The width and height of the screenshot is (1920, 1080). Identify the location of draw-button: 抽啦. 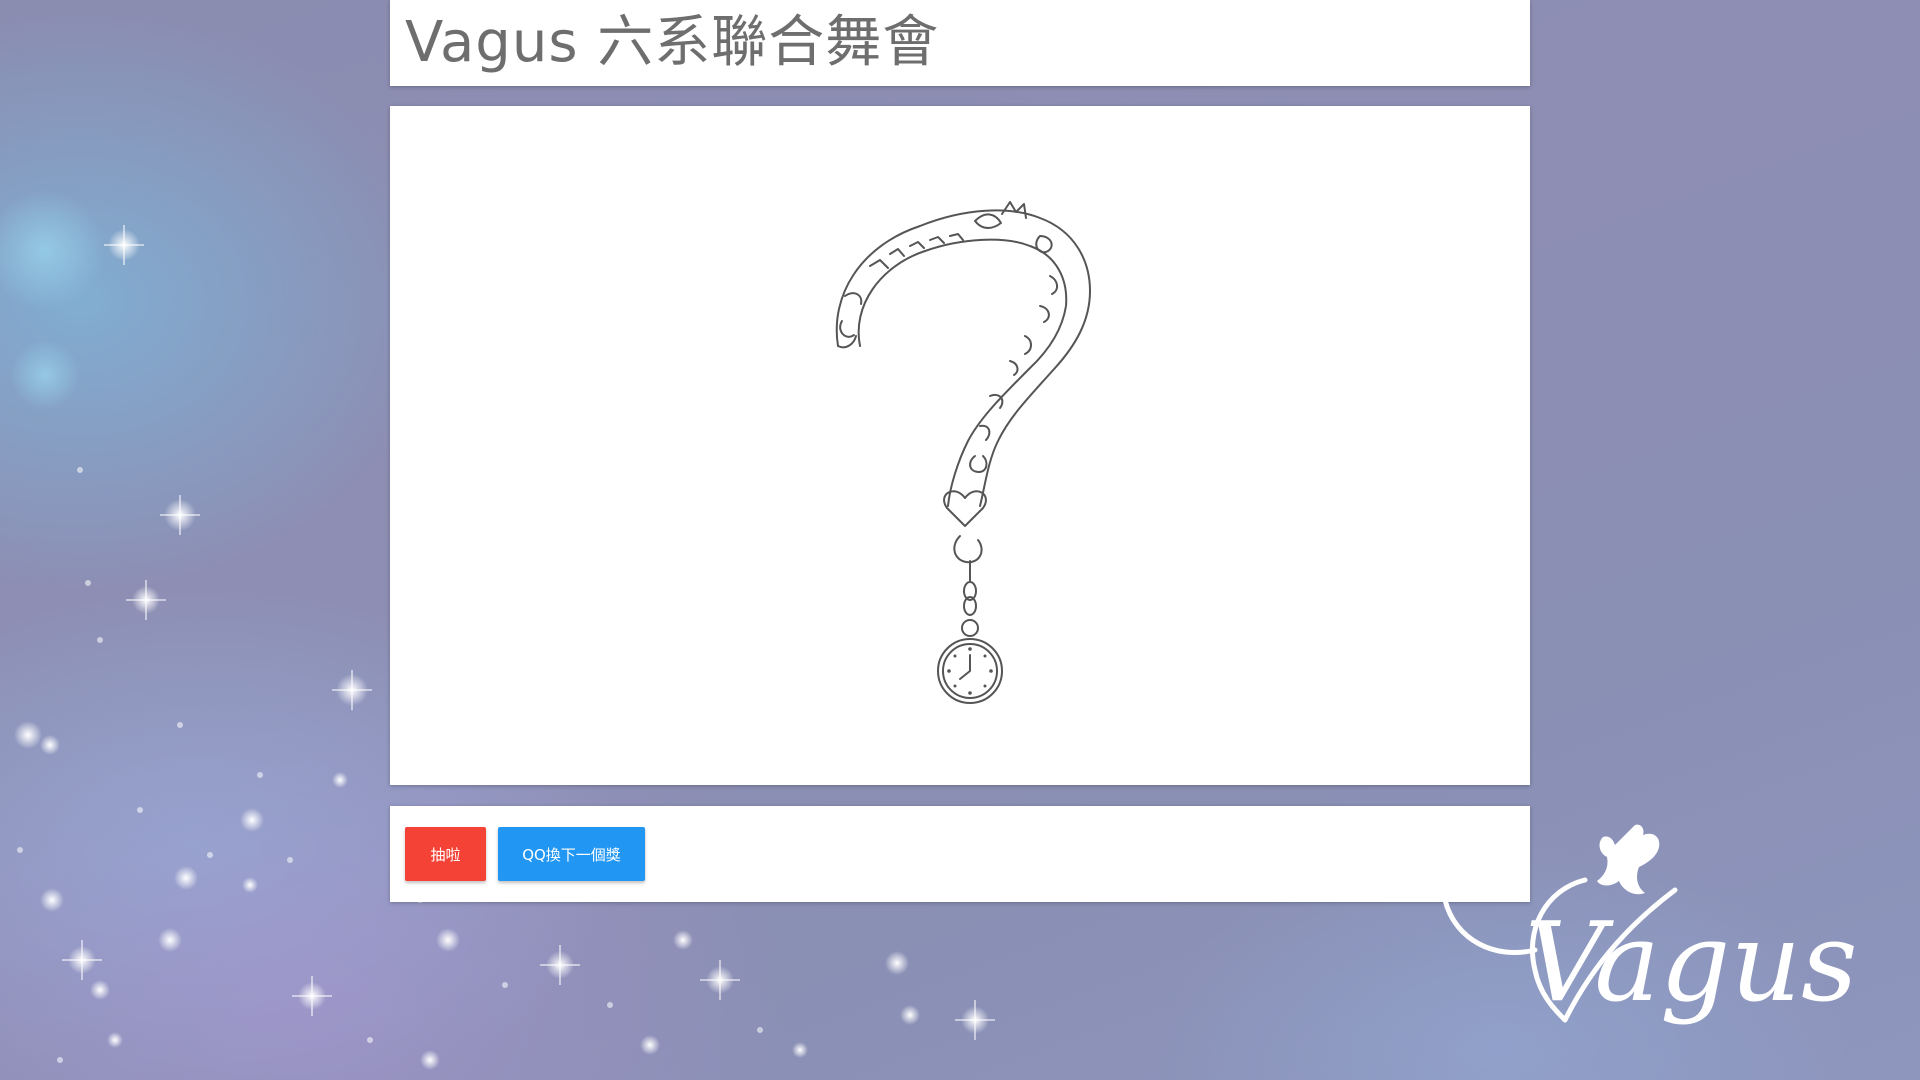
(445, 854).